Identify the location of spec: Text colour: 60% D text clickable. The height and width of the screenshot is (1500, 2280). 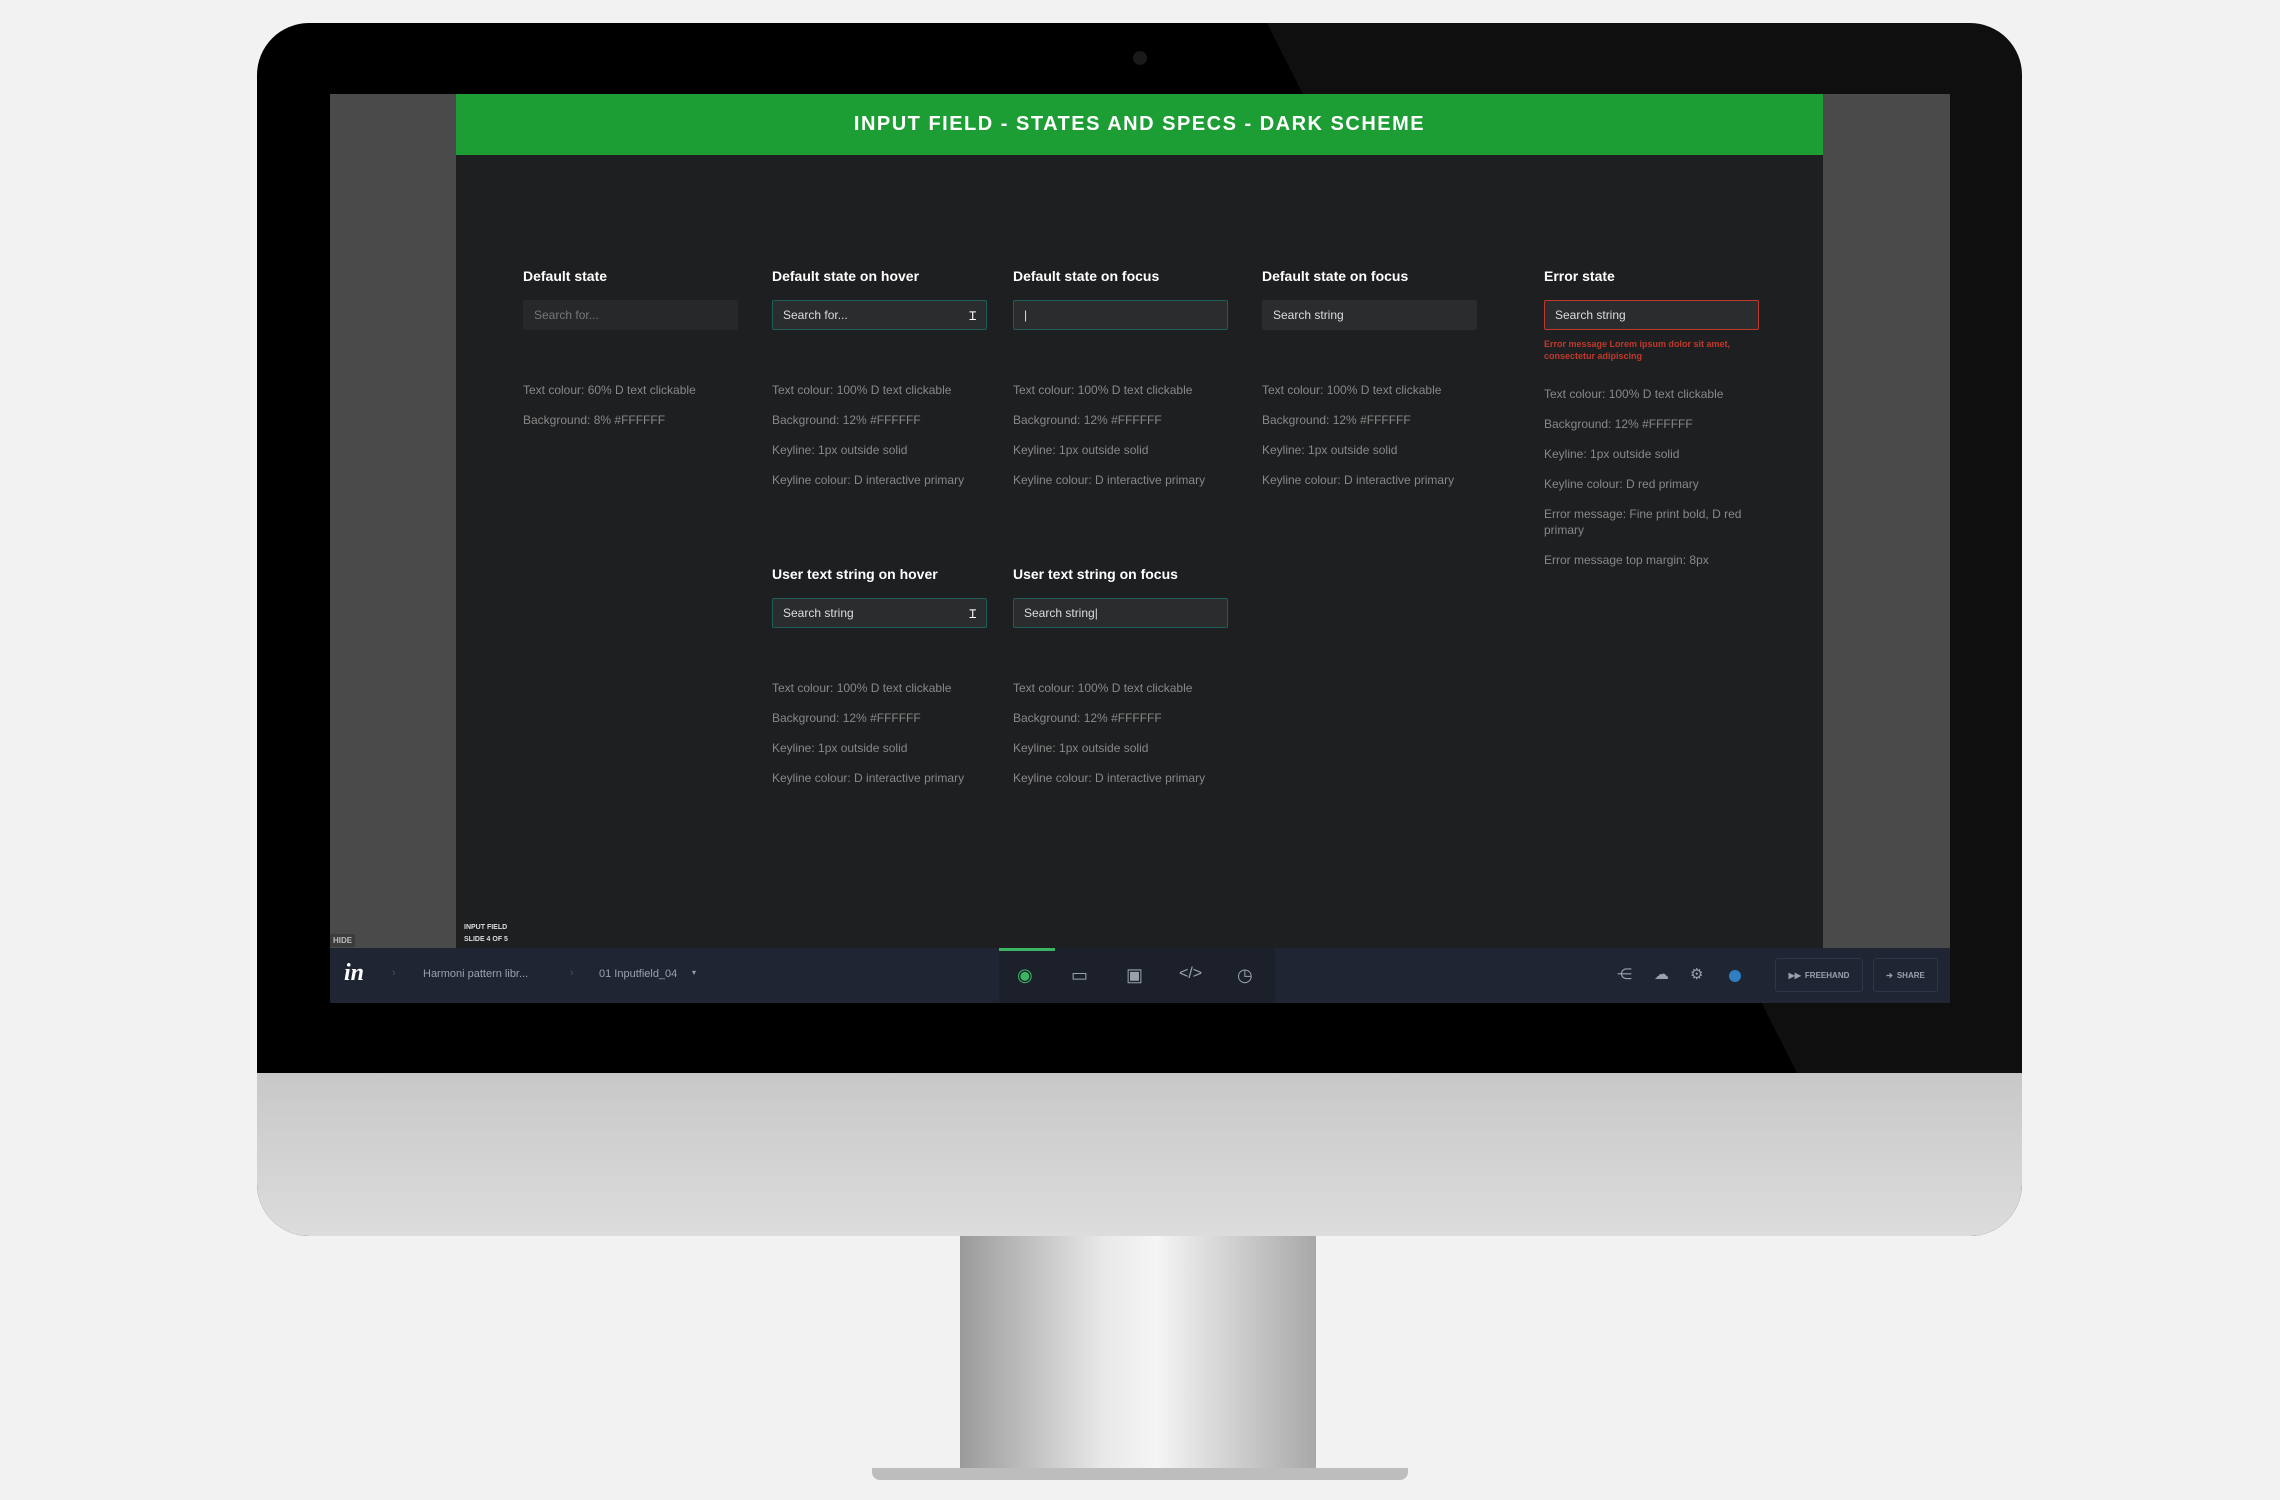
(609, 390).